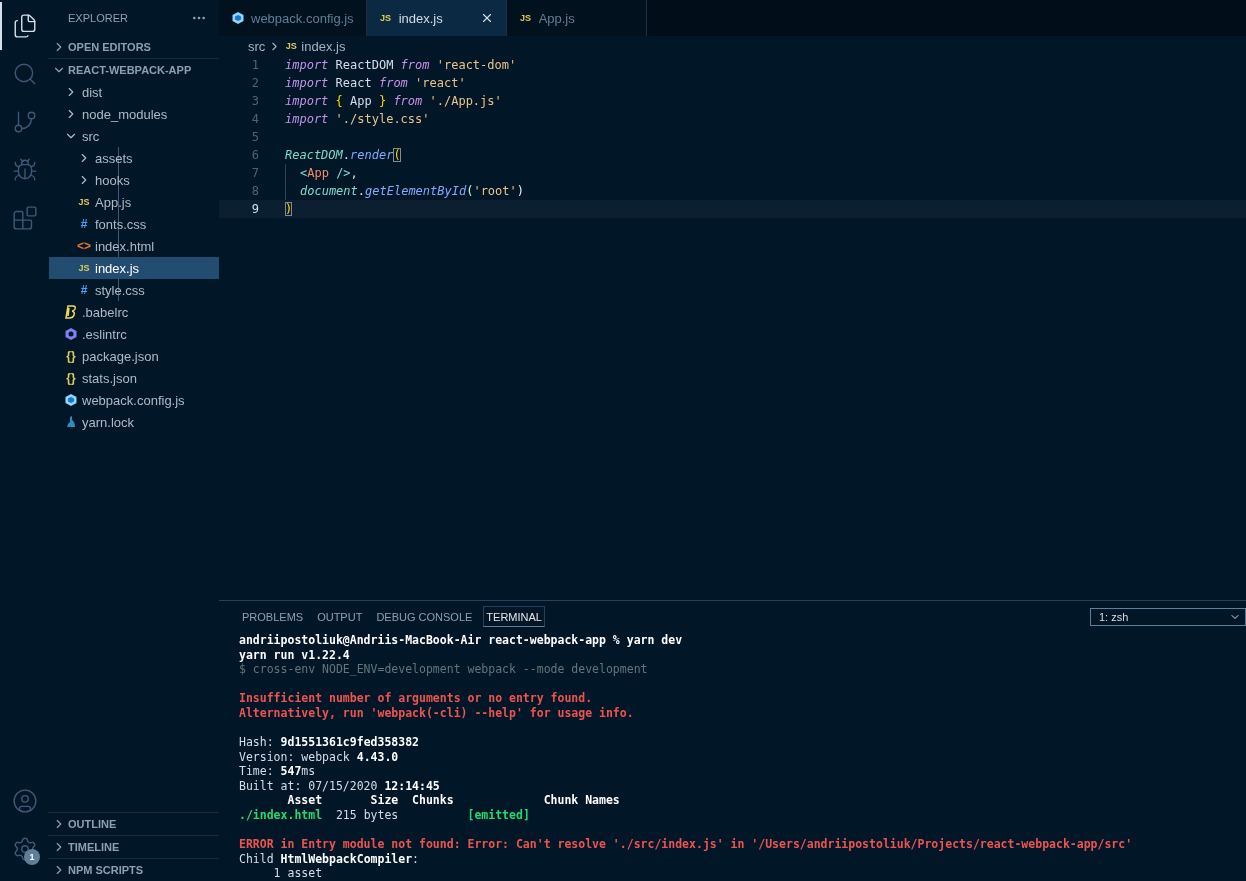 The width and height of the screenshot is (1246, 881). What do you see at coordinates (254, 83) in the screenshot?
I see `line-number: 2` at bounding box center [254, 83].